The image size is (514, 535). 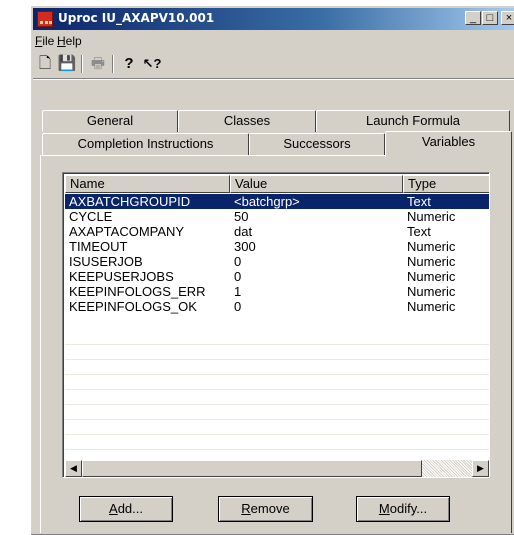 What do you see at coordinates (238, 291) in the screenshot?
I see `row-value-cell: 1` at bounding box center [238, 291].